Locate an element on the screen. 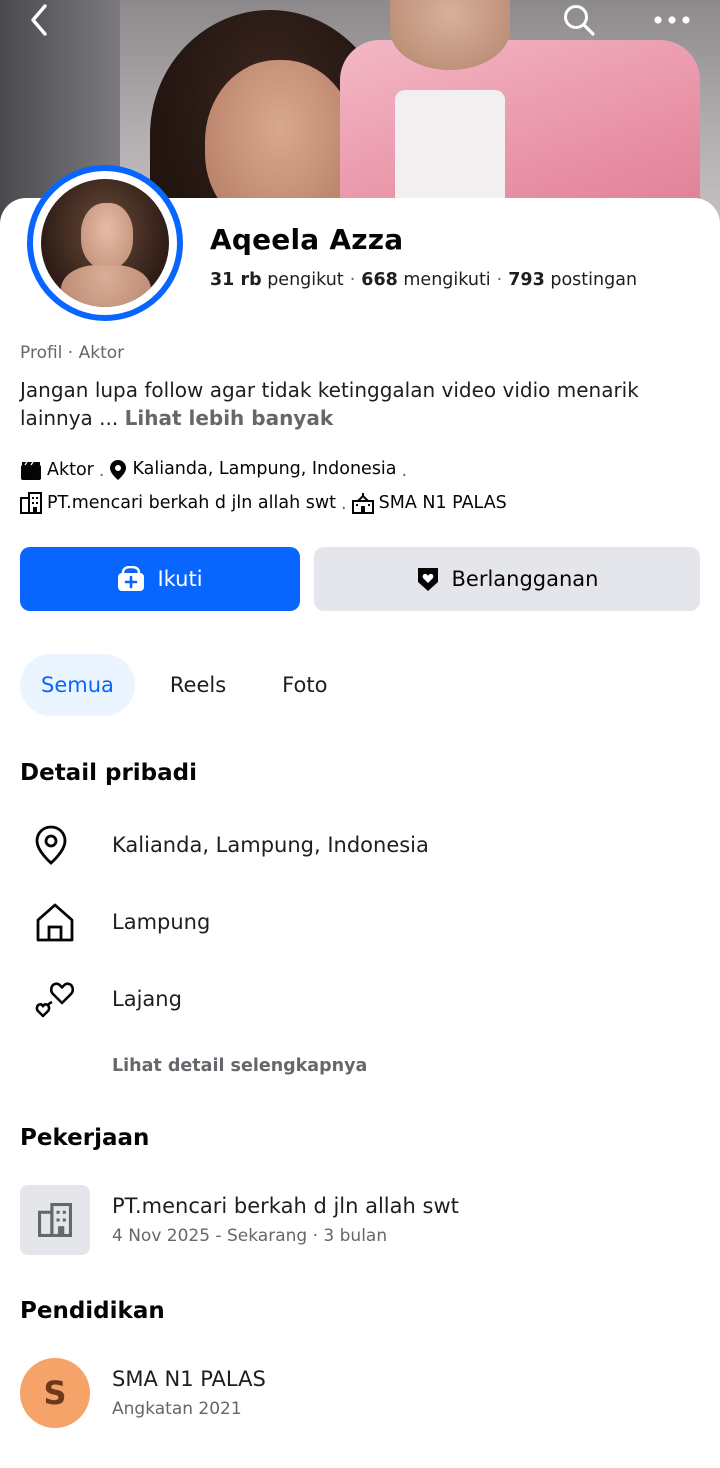 This screenshot has width=720, height=1468. clapperboard-icon is located at coordinates (31, 470).